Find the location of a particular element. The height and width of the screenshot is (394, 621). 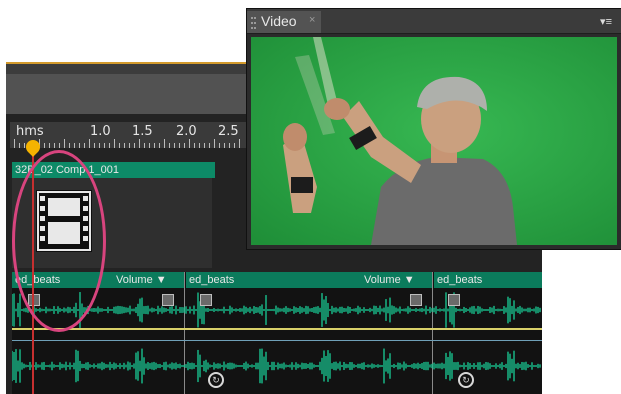

video-panel-header: Video × ▾≡ is located at coordinates (434, 21).